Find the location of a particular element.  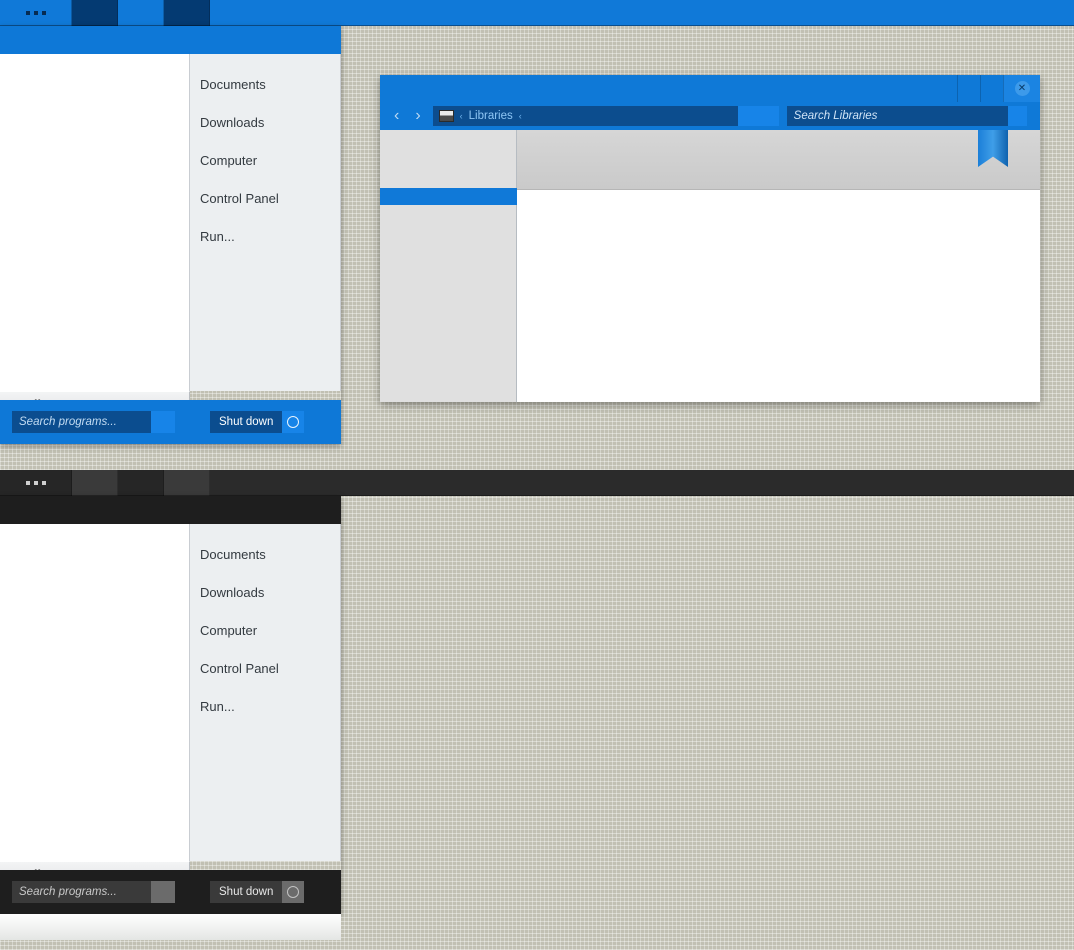

close-icon: ✕ is located at coordinates (1022, 88).